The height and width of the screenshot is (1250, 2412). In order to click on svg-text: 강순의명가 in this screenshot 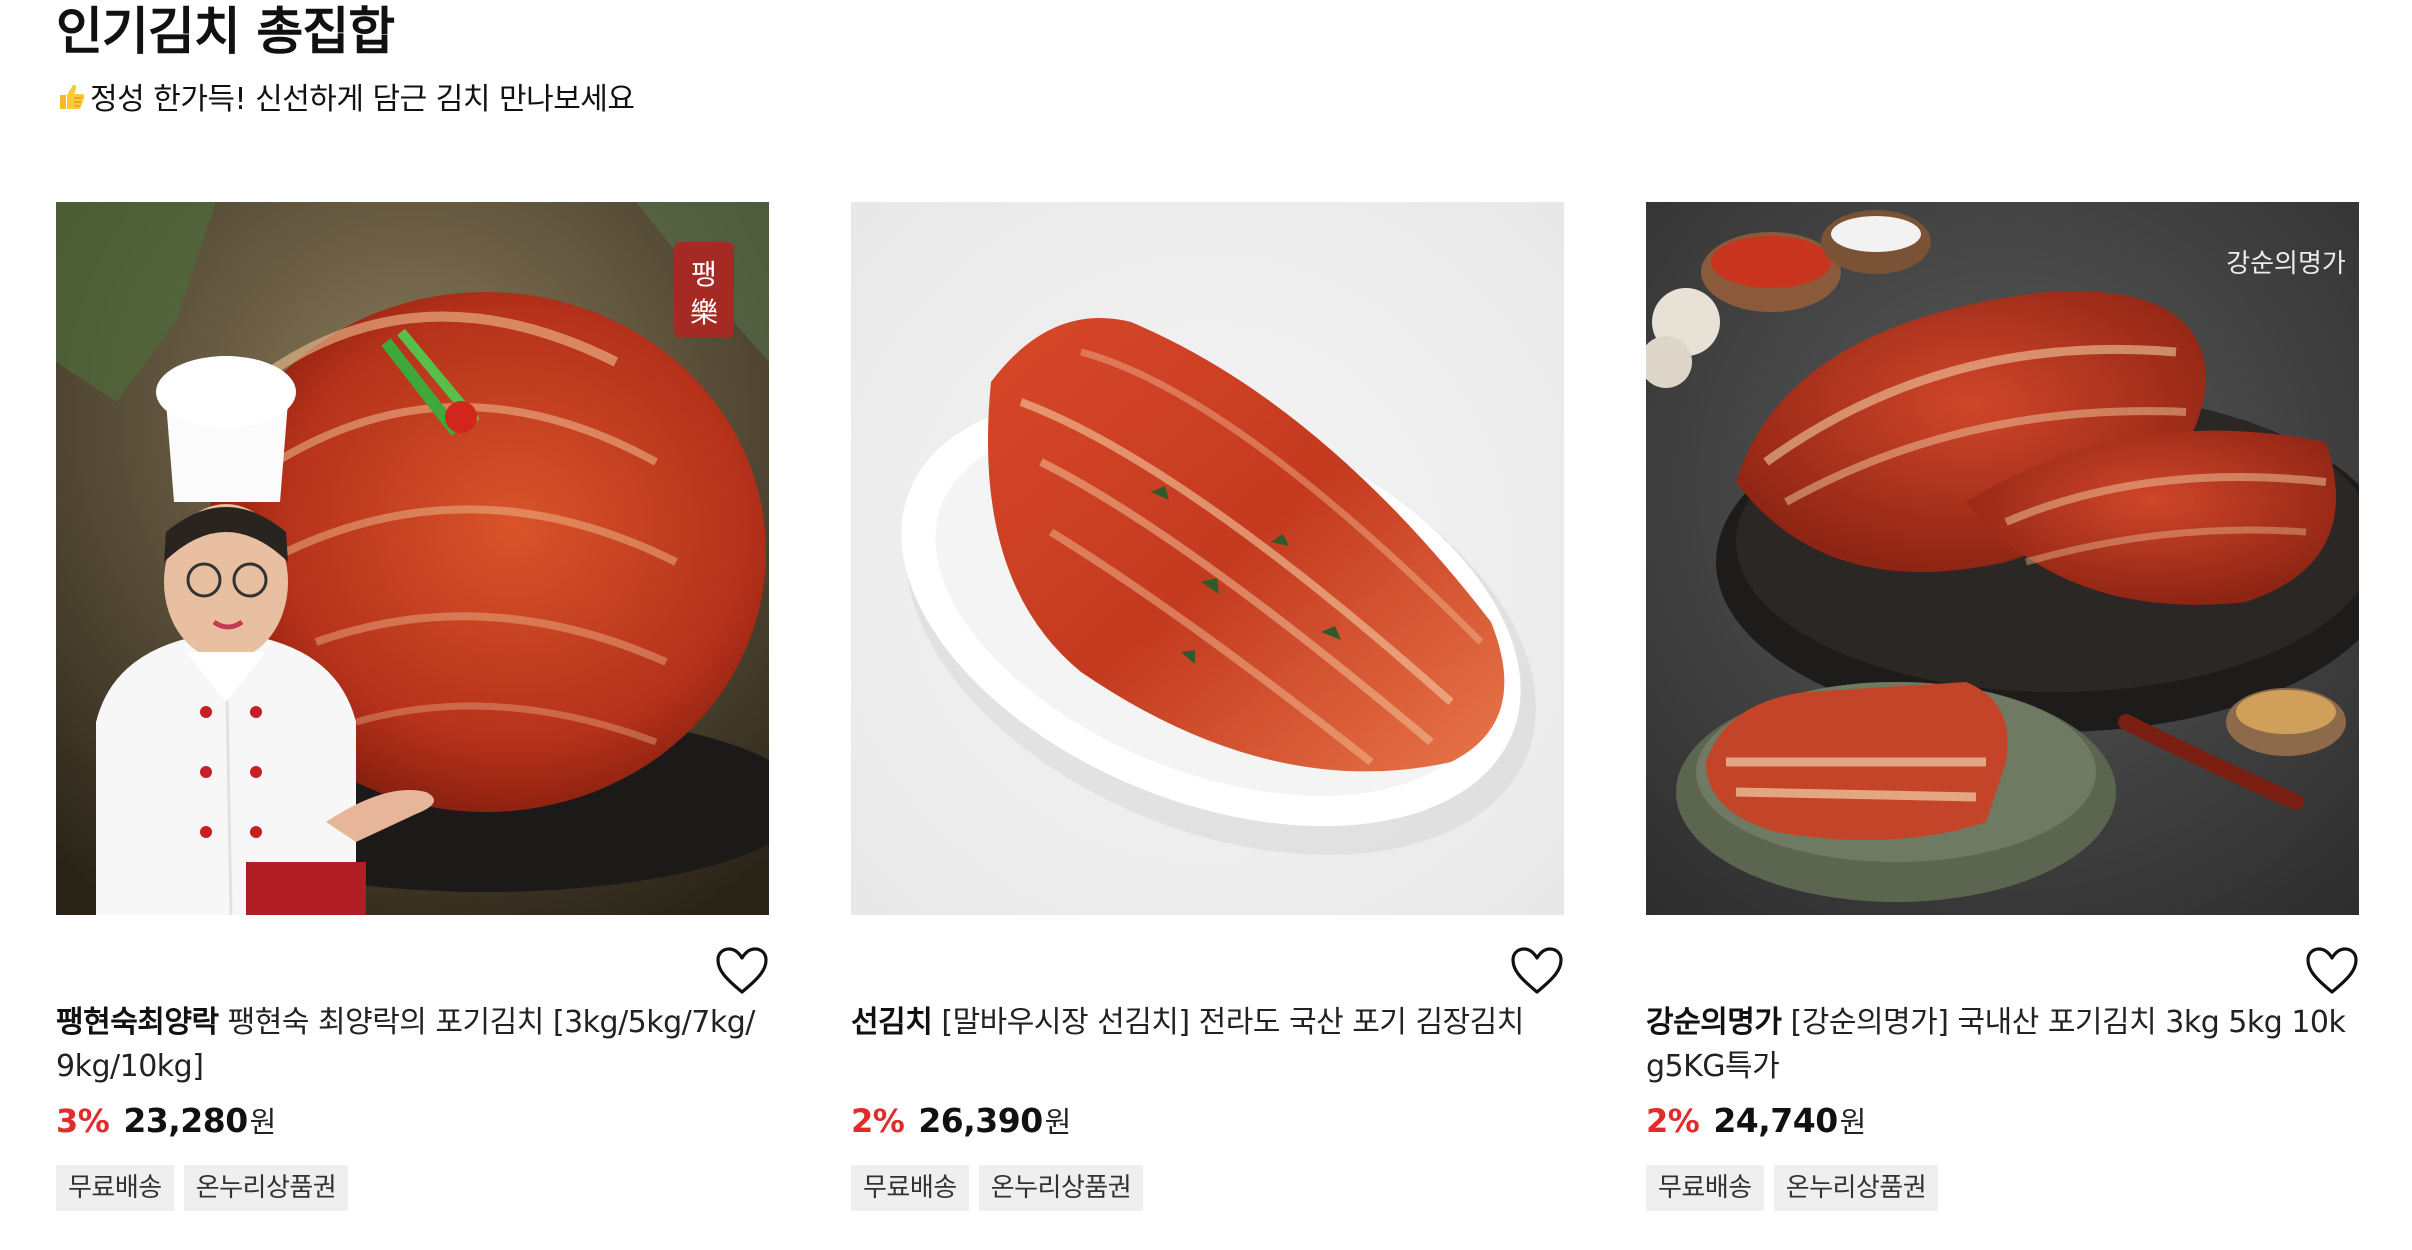, I will do `click(2286, 264)`.